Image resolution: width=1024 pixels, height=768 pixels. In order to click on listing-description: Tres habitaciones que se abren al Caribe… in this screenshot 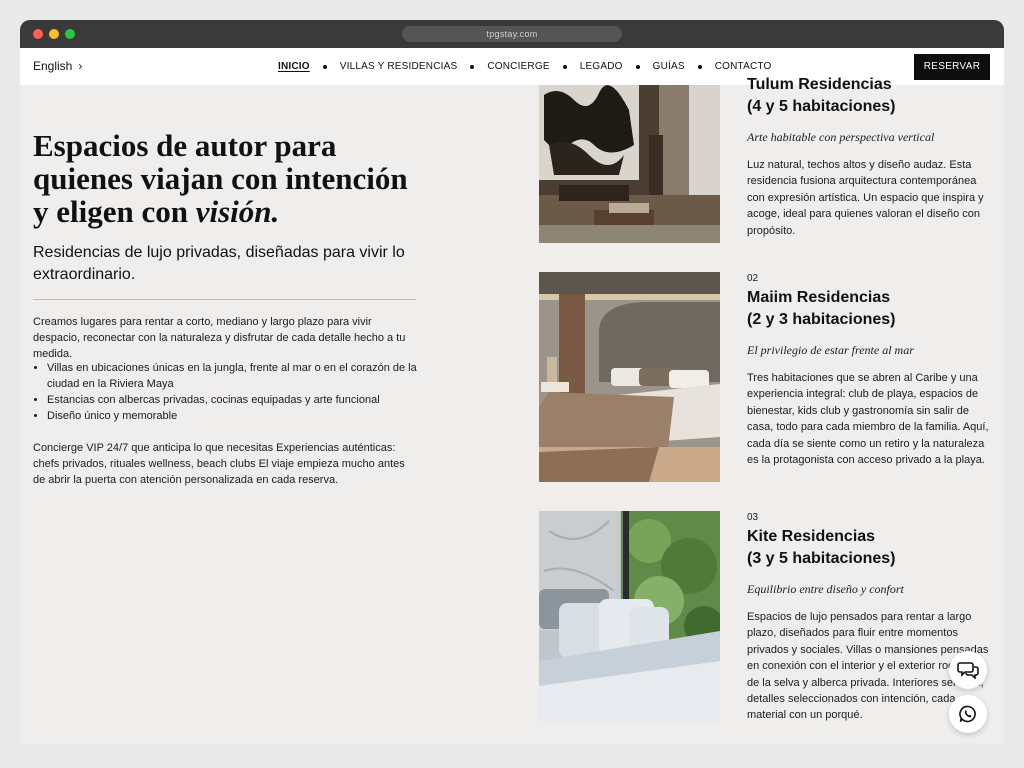, I will do `click(868, 419)`.